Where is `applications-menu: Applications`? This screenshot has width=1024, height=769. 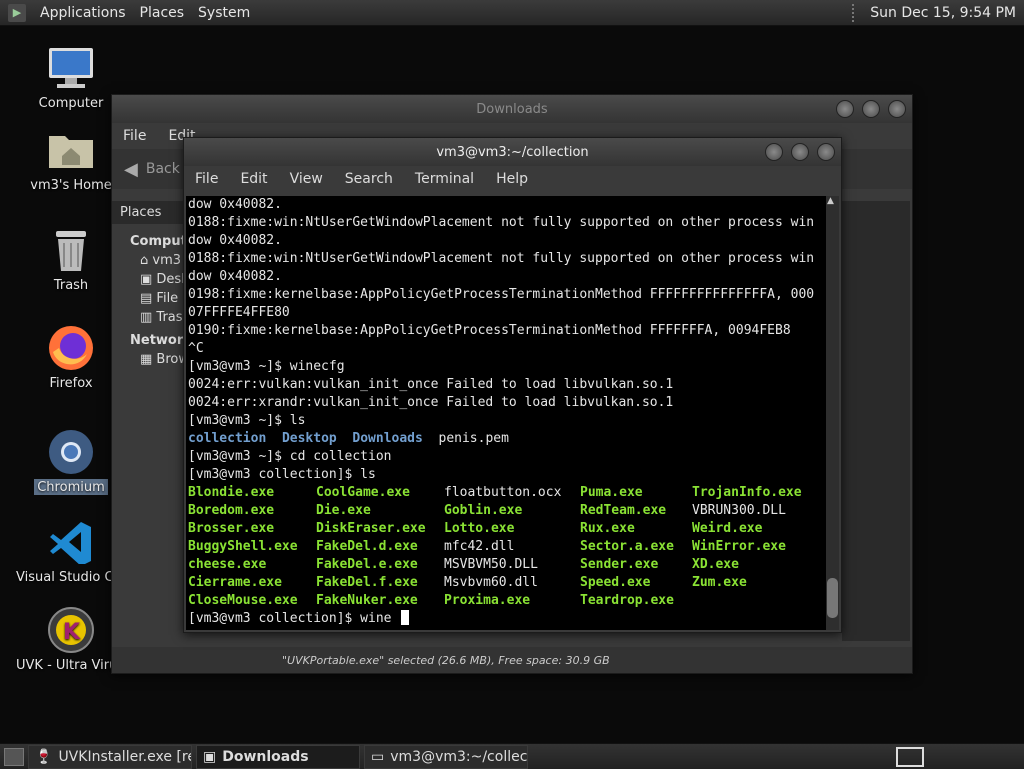
applications-menu: Applications is located at coordinates (83, 13).